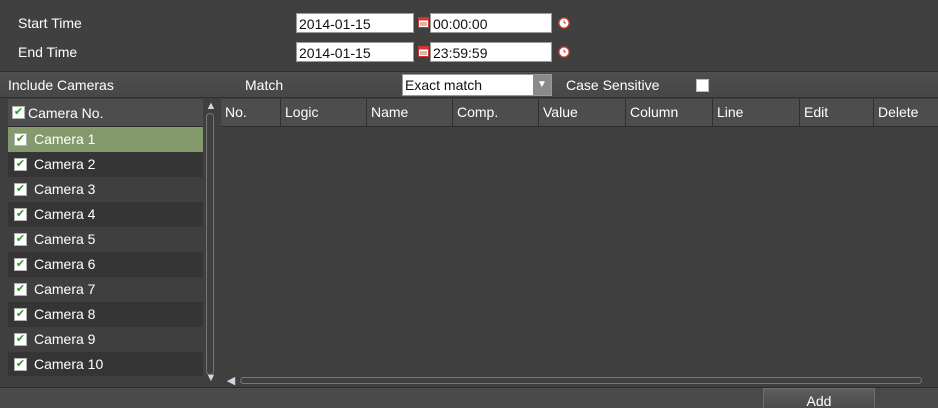 The height and width of the screenshot is (408, 938). I want to click on column-header-logic: Logic, so click(323, 112).